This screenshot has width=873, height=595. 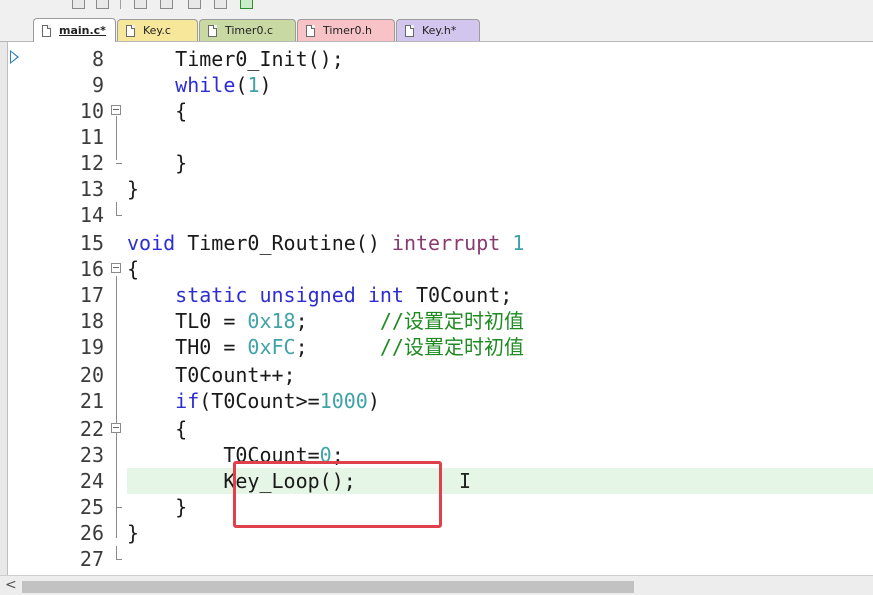 I want to click on horizontal-scrollbar: <, so click(x=436, y=585).